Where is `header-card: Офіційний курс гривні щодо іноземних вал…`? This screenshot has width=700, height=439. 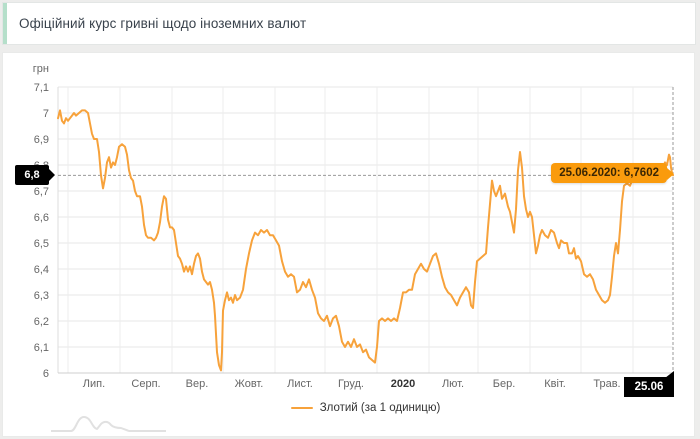
header-card: Офіційний курс гривні щодо іноземних вал… is located at coordinates (349, 23).